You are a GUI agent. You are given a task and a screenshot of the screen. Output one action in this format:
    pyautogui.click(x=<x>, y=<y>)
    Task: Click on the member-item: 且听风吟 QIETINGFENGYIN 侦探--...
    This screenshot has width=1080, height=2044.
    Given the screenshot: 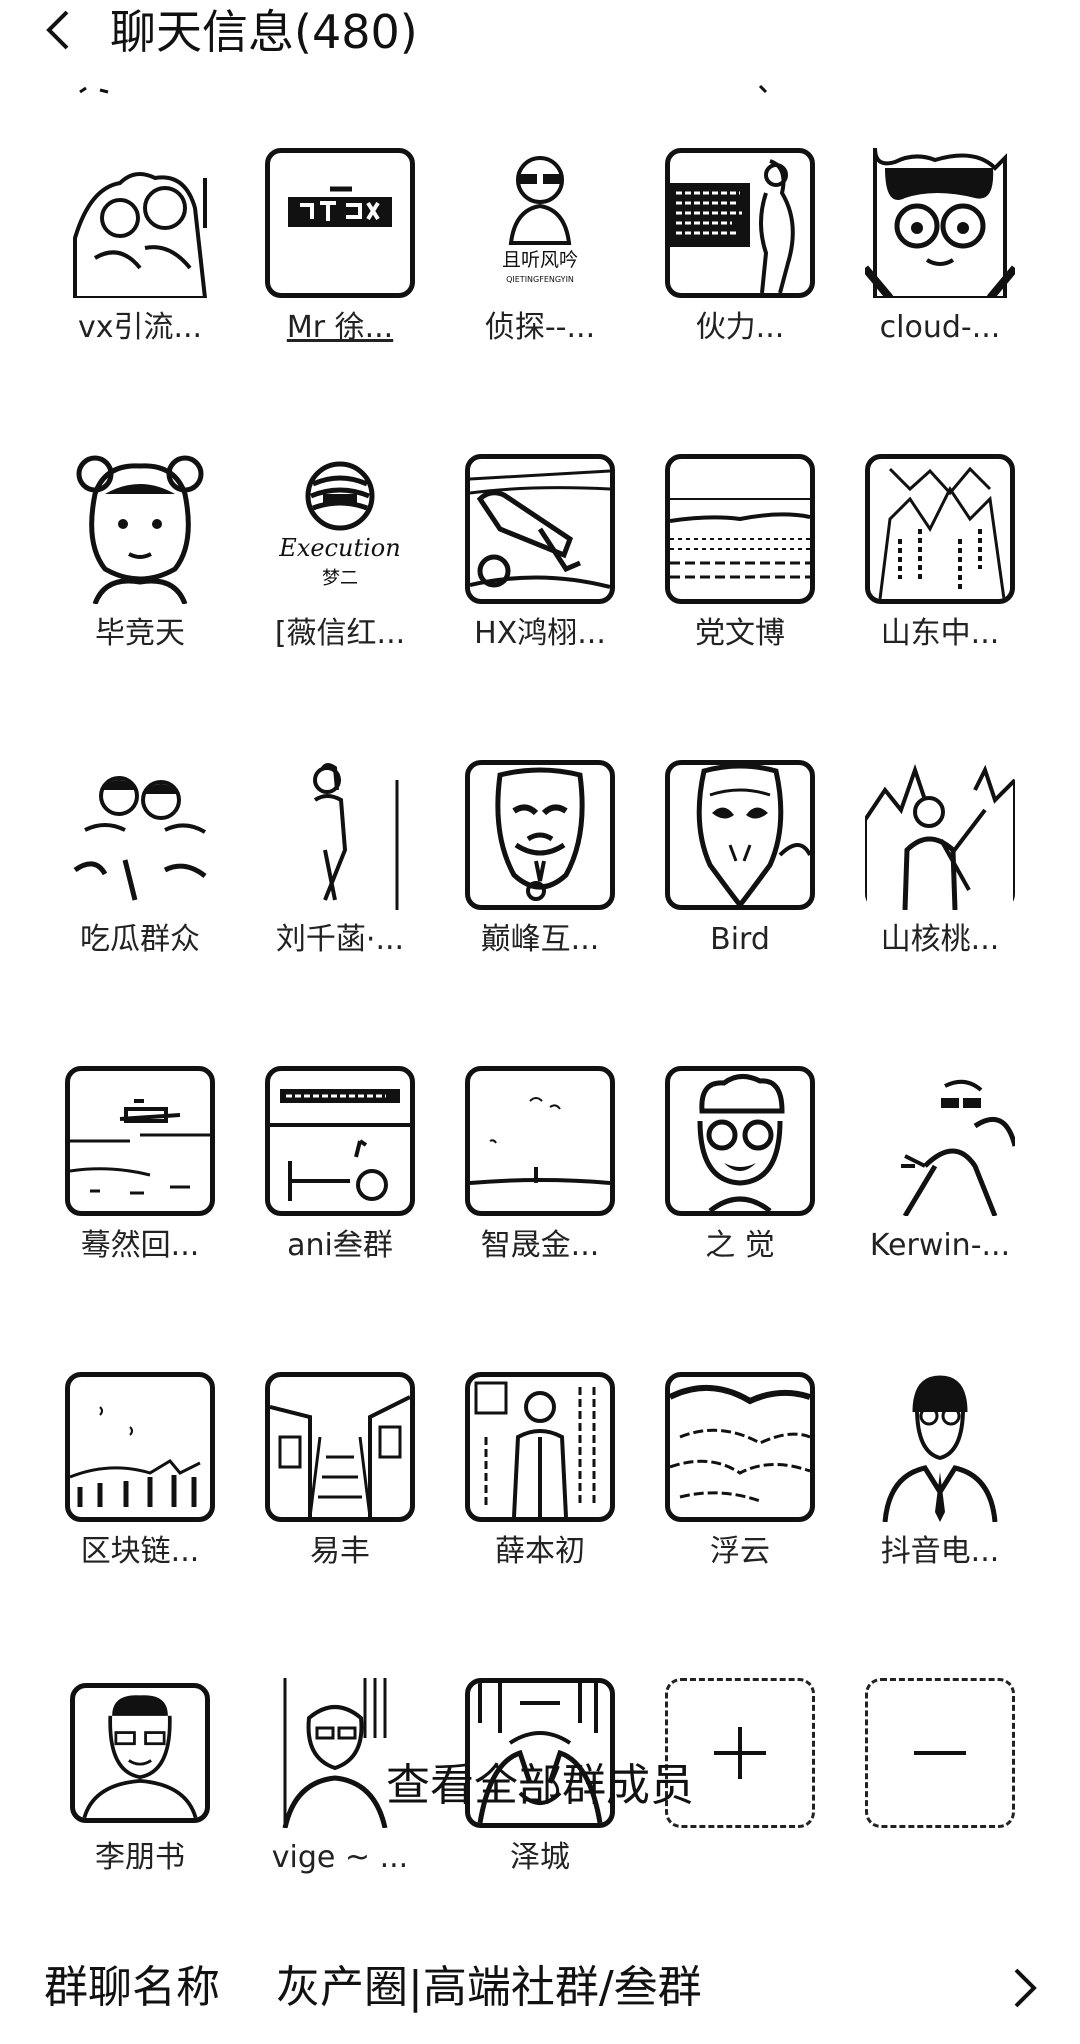 What is the action you would take?
    pyautogui.click(x=540, y=247)
    